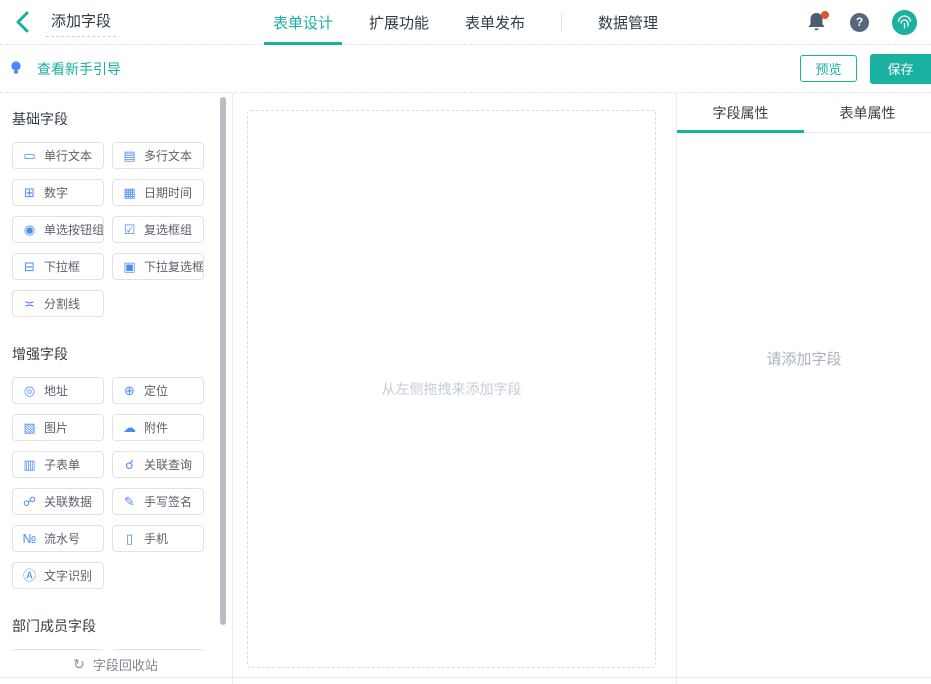 This screenshot has height=684, width=931. Describe the element at coordinates (859, 22) in the screenshot. I see `help-button: ?` at that location.